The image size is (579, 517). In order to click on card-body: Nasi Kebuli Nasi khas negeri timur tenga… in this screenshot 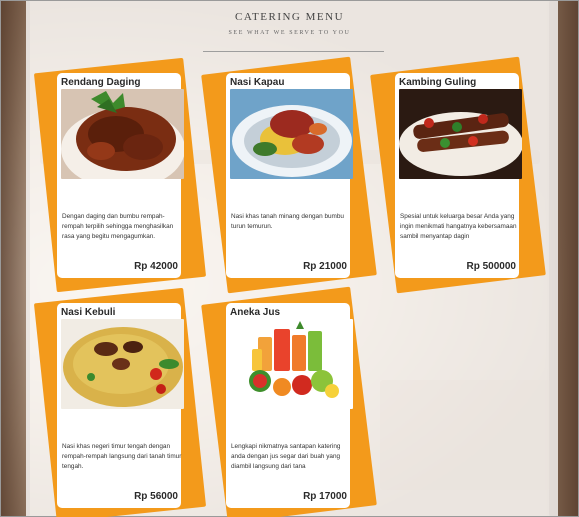, I will do `click(120, 405)`.